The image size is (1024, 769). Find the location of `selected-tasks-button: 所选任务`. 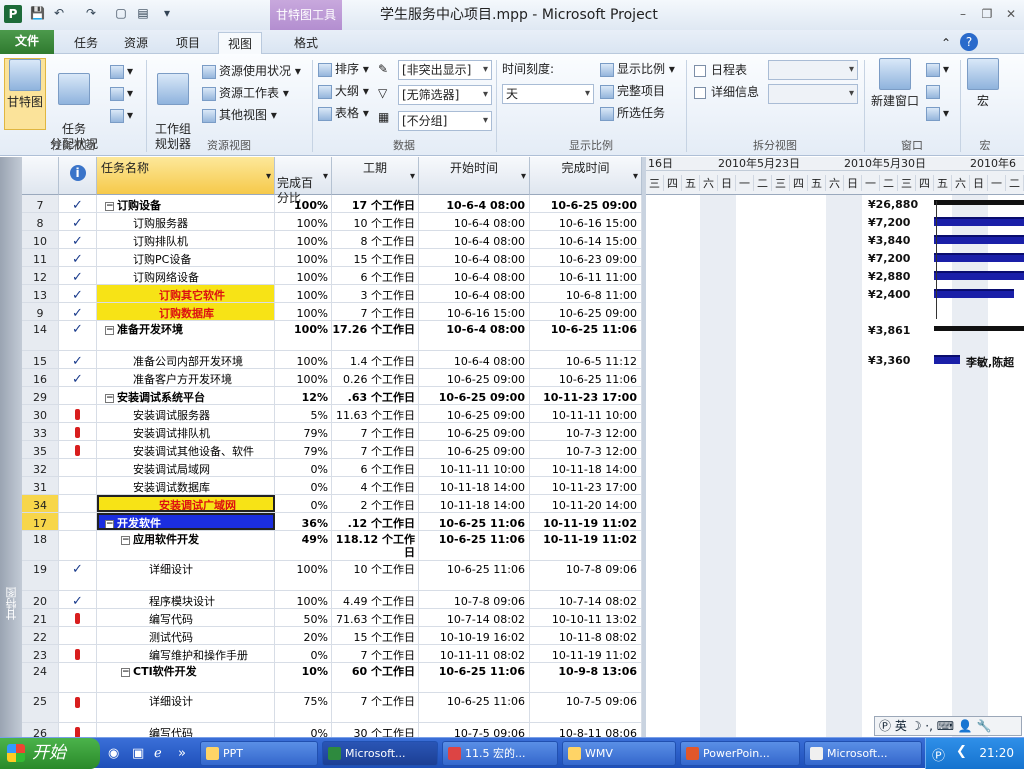

selected-tasks-button: 所选任务 is located at coordinates (632, 113).